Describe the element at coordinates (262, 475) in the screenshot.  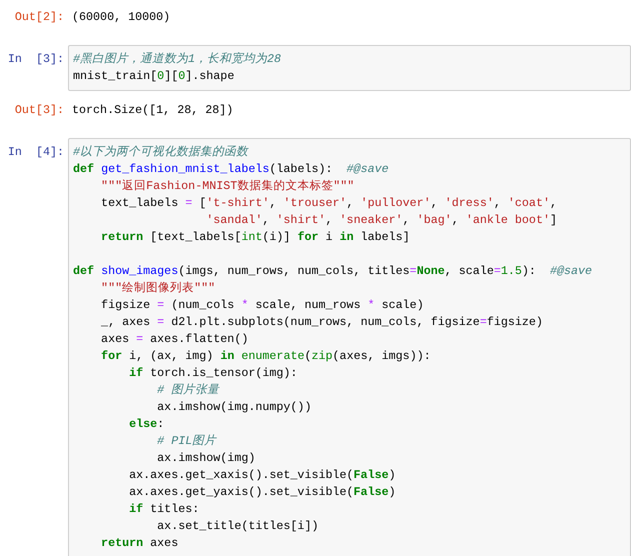
I see `code-line: ax.axes.get_xaxis().set_visible(False)` at that location.